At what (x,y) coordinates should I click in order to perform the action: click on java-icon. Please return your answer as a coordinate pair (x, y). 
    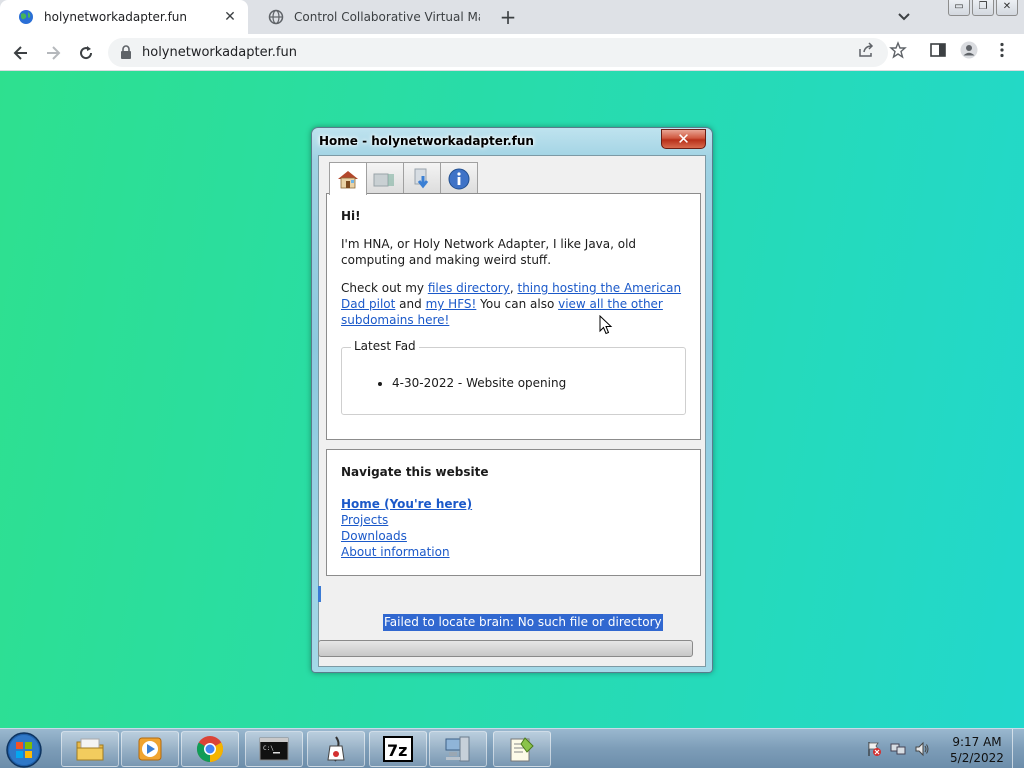
    Looking at the image, I should click on (336, 749).